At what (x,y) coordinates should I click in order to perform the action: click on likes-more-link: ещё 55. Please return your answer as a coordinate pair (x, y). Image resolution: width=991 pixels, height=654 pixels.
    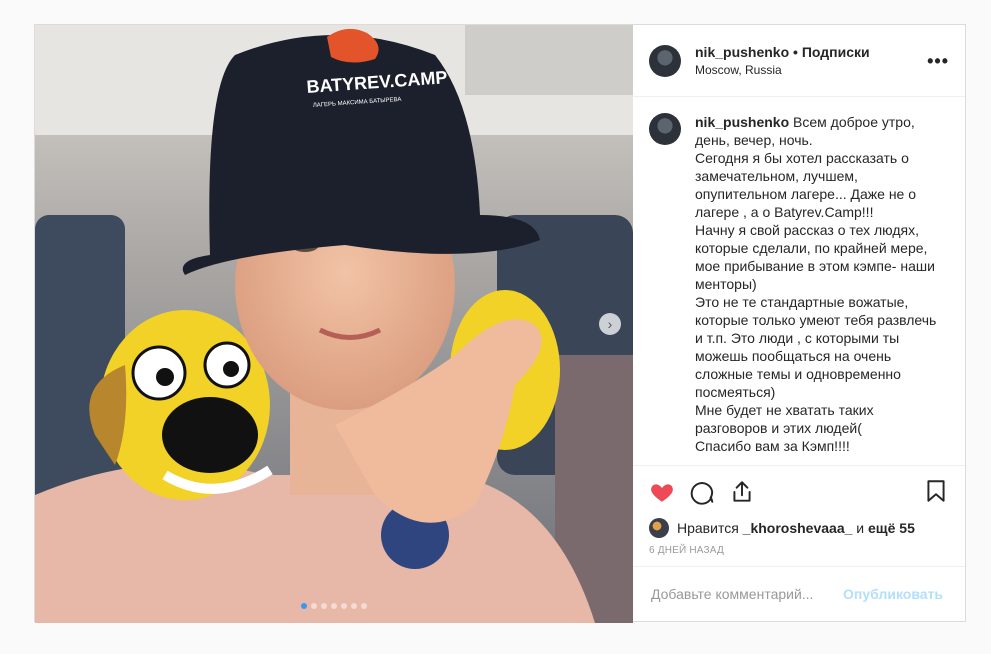
    Looking at the image, I should click on (891, 528).